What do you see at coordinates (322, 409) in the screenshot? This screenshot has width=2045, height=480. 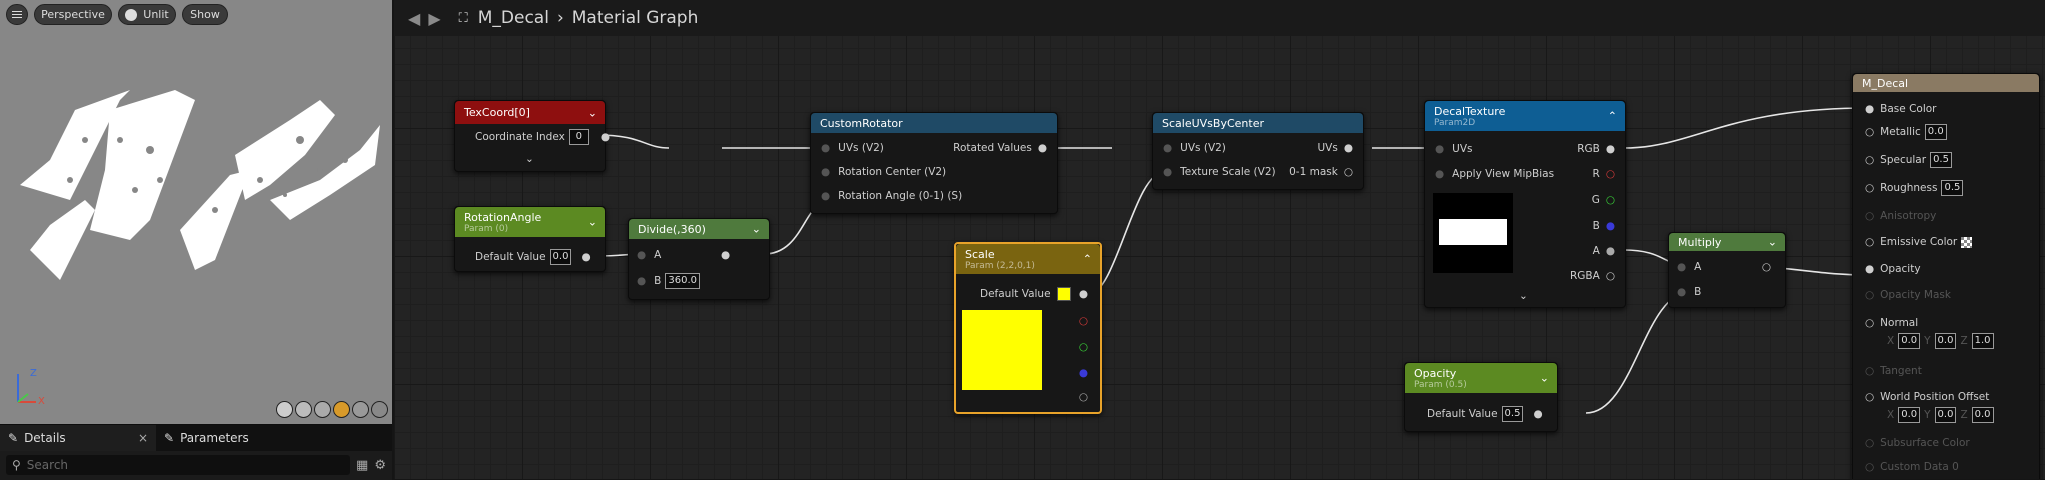 I see `plane-icon` at bounding box center [322, 409].